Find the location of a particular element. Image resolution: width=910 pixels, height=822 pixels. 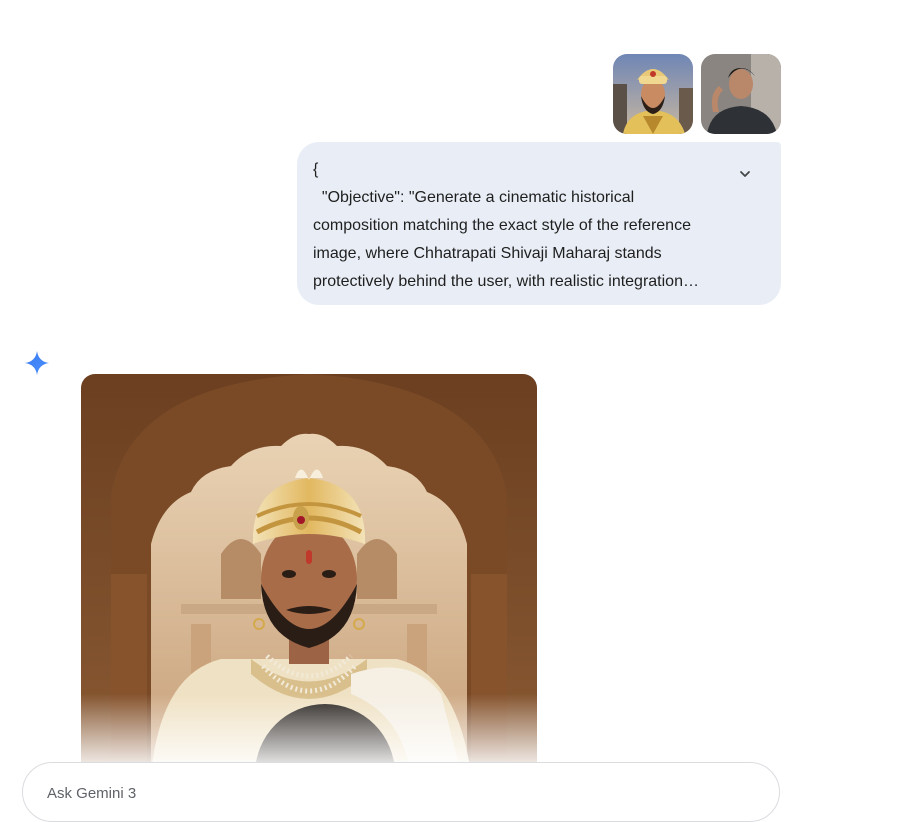

user-photo-image is located at coordinates (741, 94).